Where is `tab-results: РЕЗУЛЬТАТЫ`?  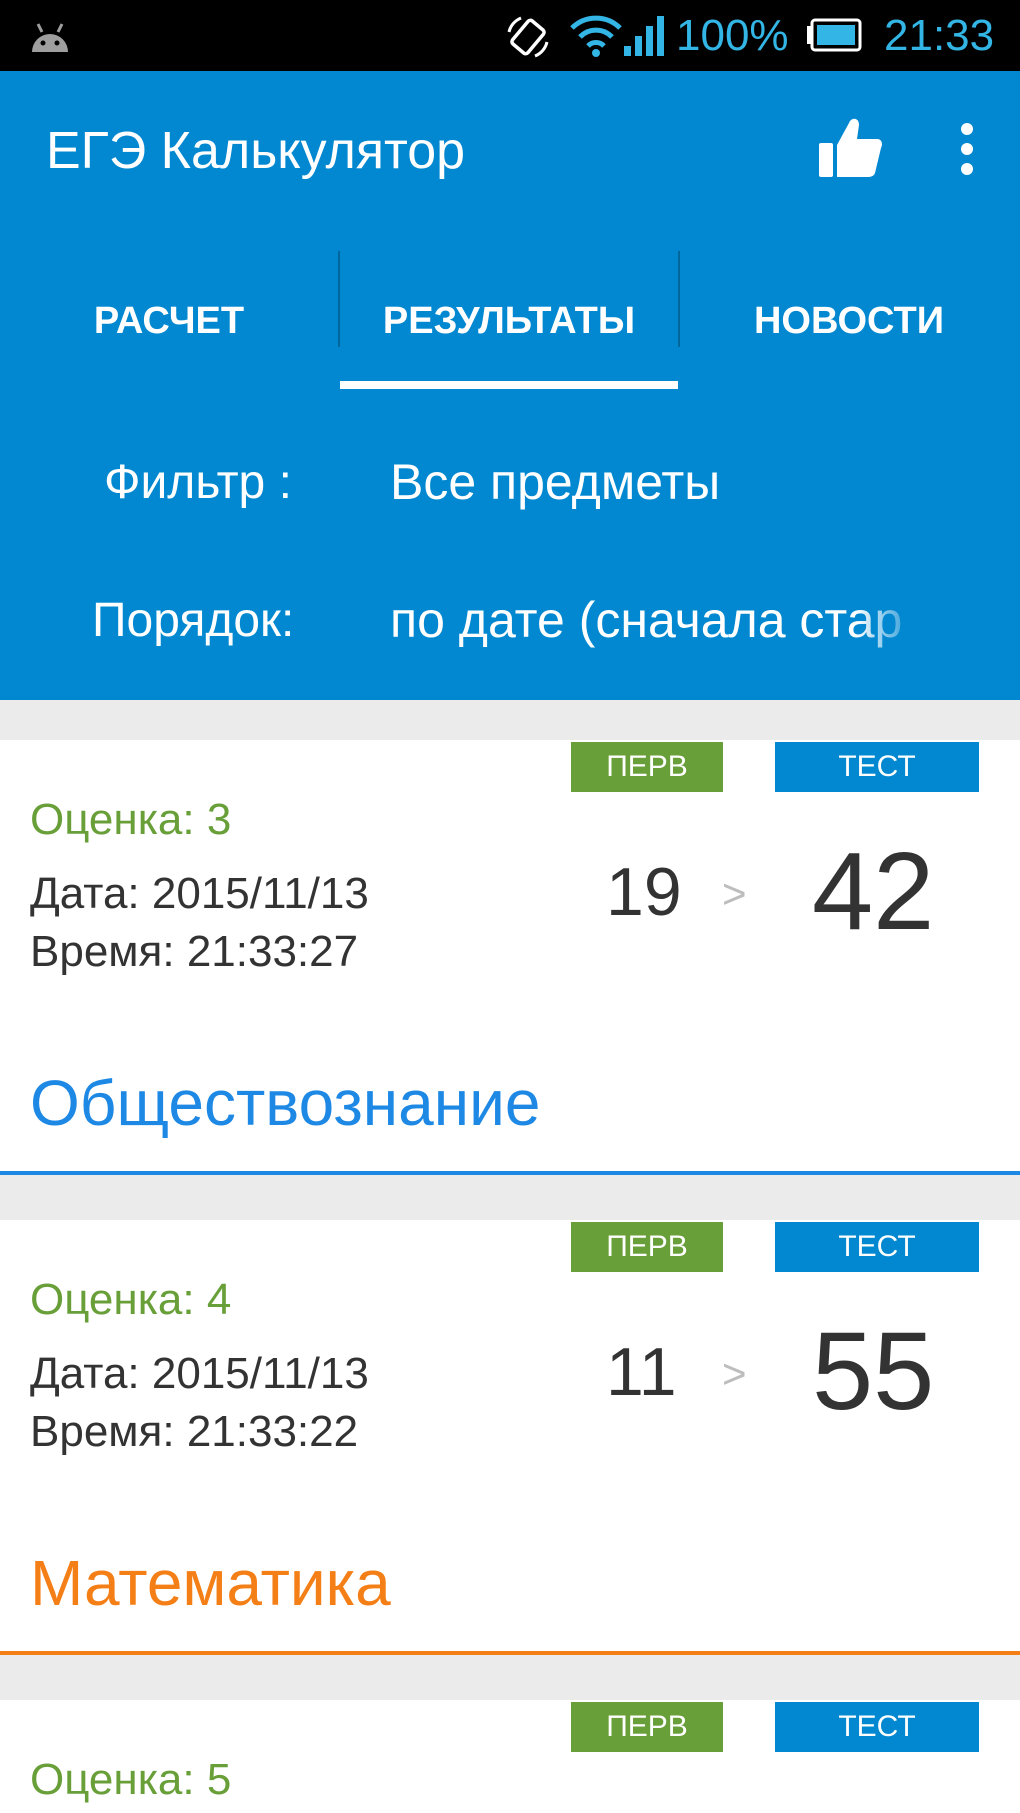 tab-results: РЕЗУЛЬТАТЫ is located at coordinates (509, 321).